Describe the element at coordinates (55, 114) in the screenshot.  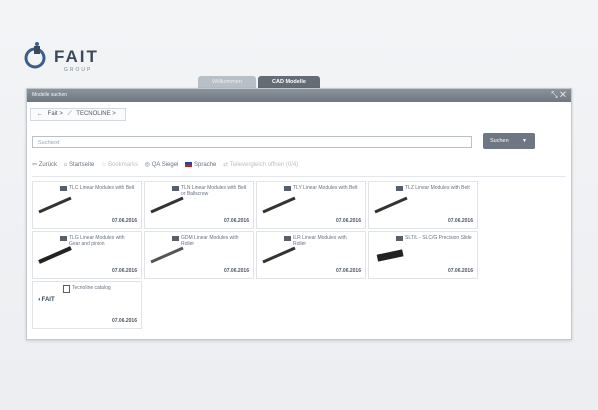
I see `breadcrumb-item-fait: Fait >` at that location.